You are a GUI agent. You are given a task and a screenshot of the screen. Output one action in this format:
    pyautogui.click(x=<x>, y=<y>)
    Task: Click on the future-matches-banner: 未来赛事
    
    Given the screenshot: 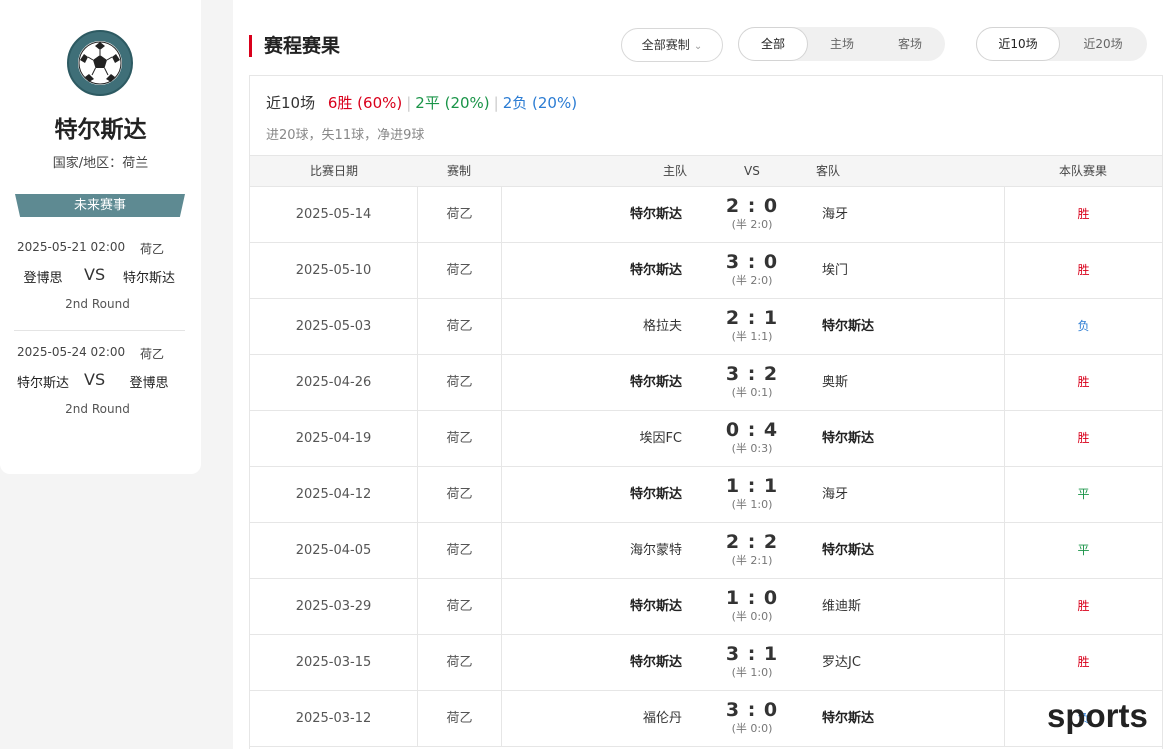 What is the action you would take?
    pyautogui.click(x=100, y=205)
    